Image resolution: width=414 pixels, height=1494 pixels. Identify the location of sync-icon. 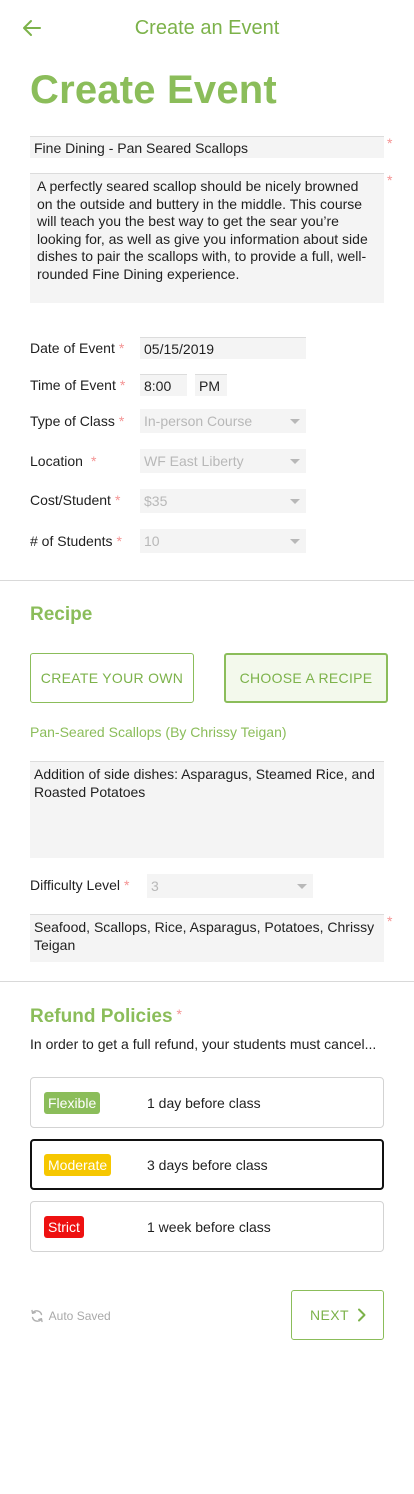
(37, 1316).